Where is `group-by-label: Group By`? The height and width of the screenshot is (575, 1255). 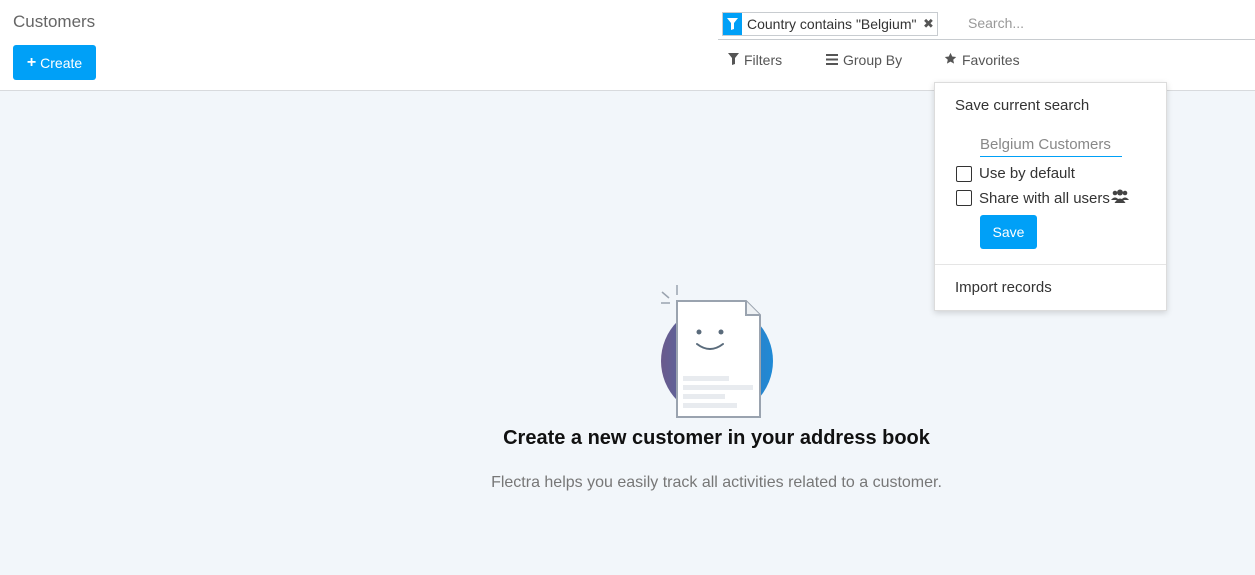
group-by-label: Group By is located at coordinates (873, 60).